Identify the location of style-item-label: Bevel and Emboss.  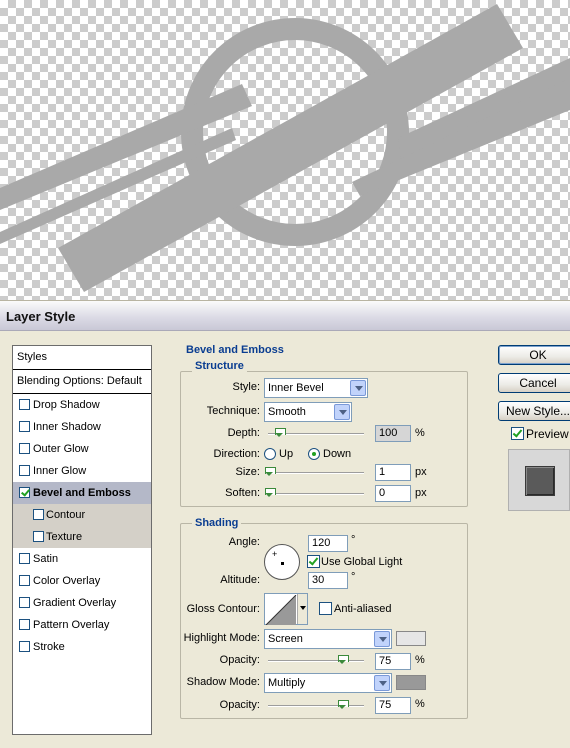
(82, 493).